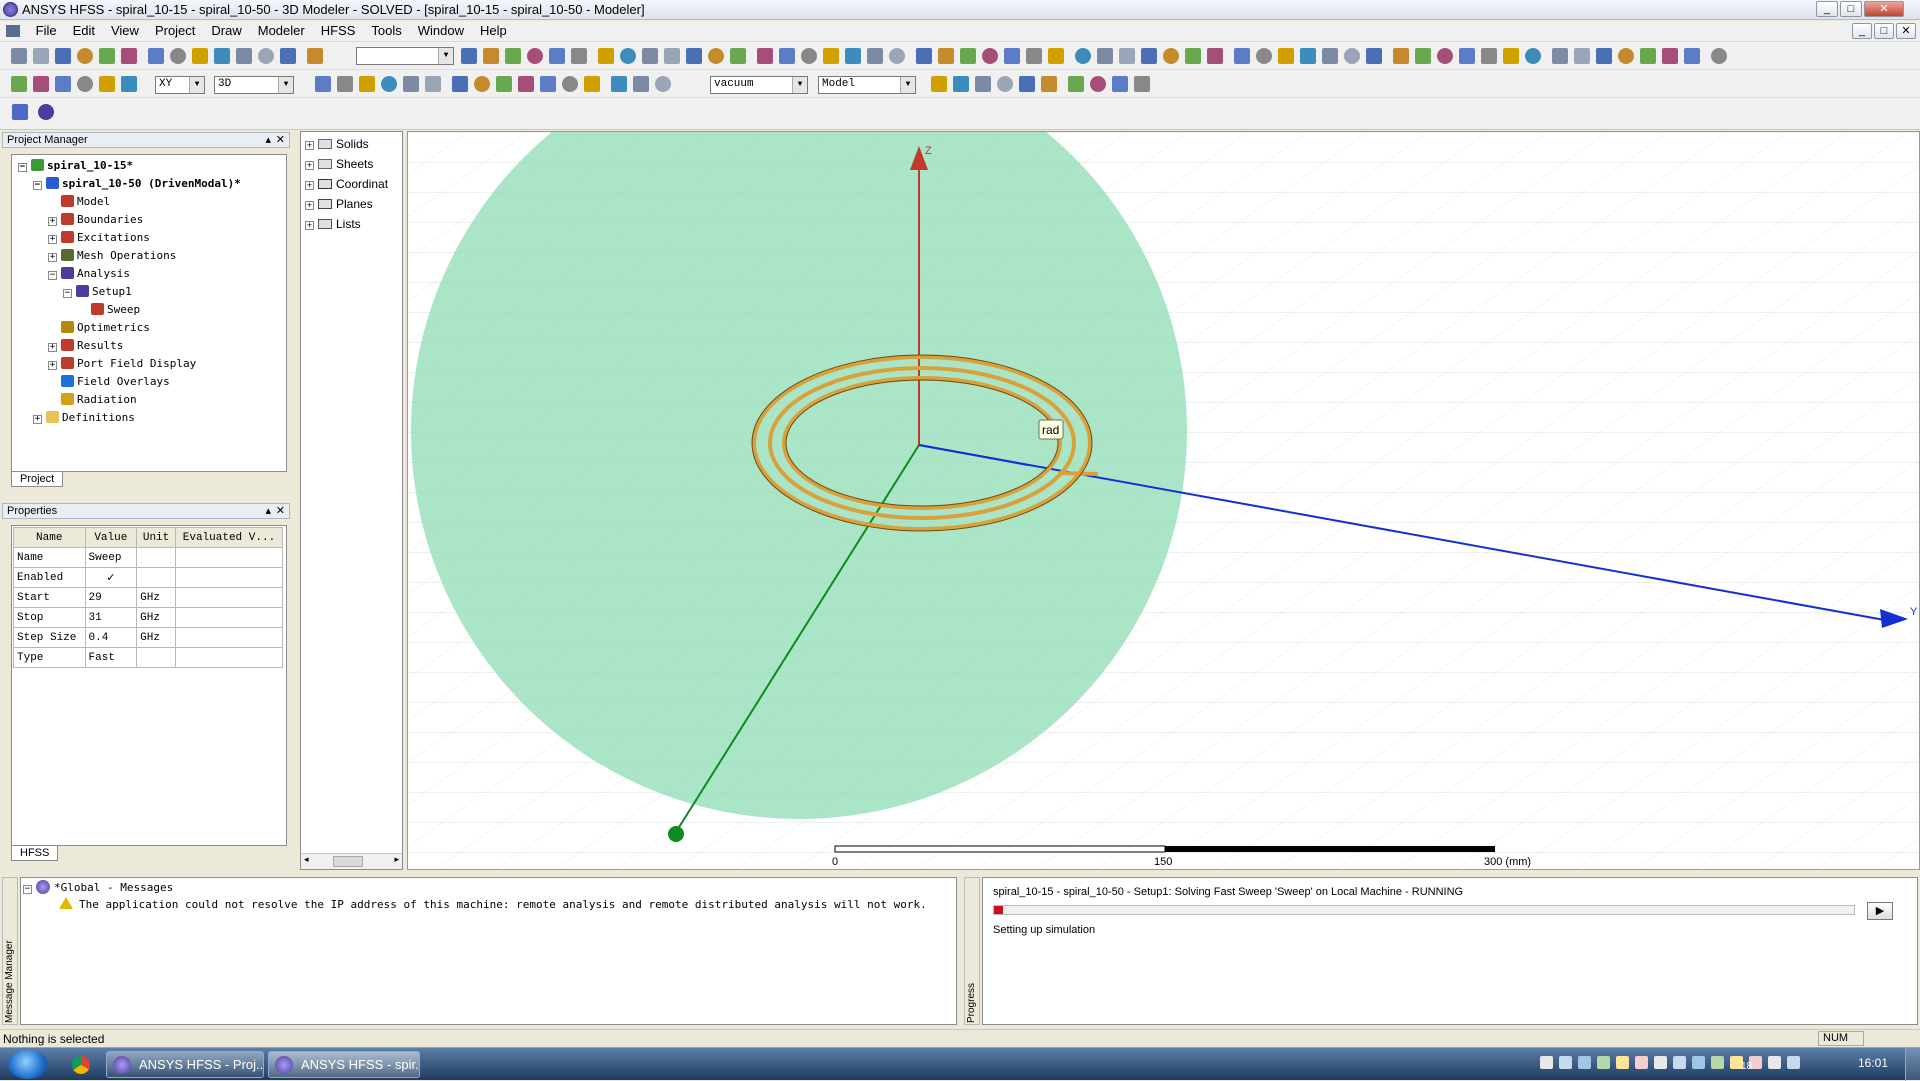  Describe the element at coordinates (111, 577) in the screenshot. I see `property-cell: ✓` at that location.